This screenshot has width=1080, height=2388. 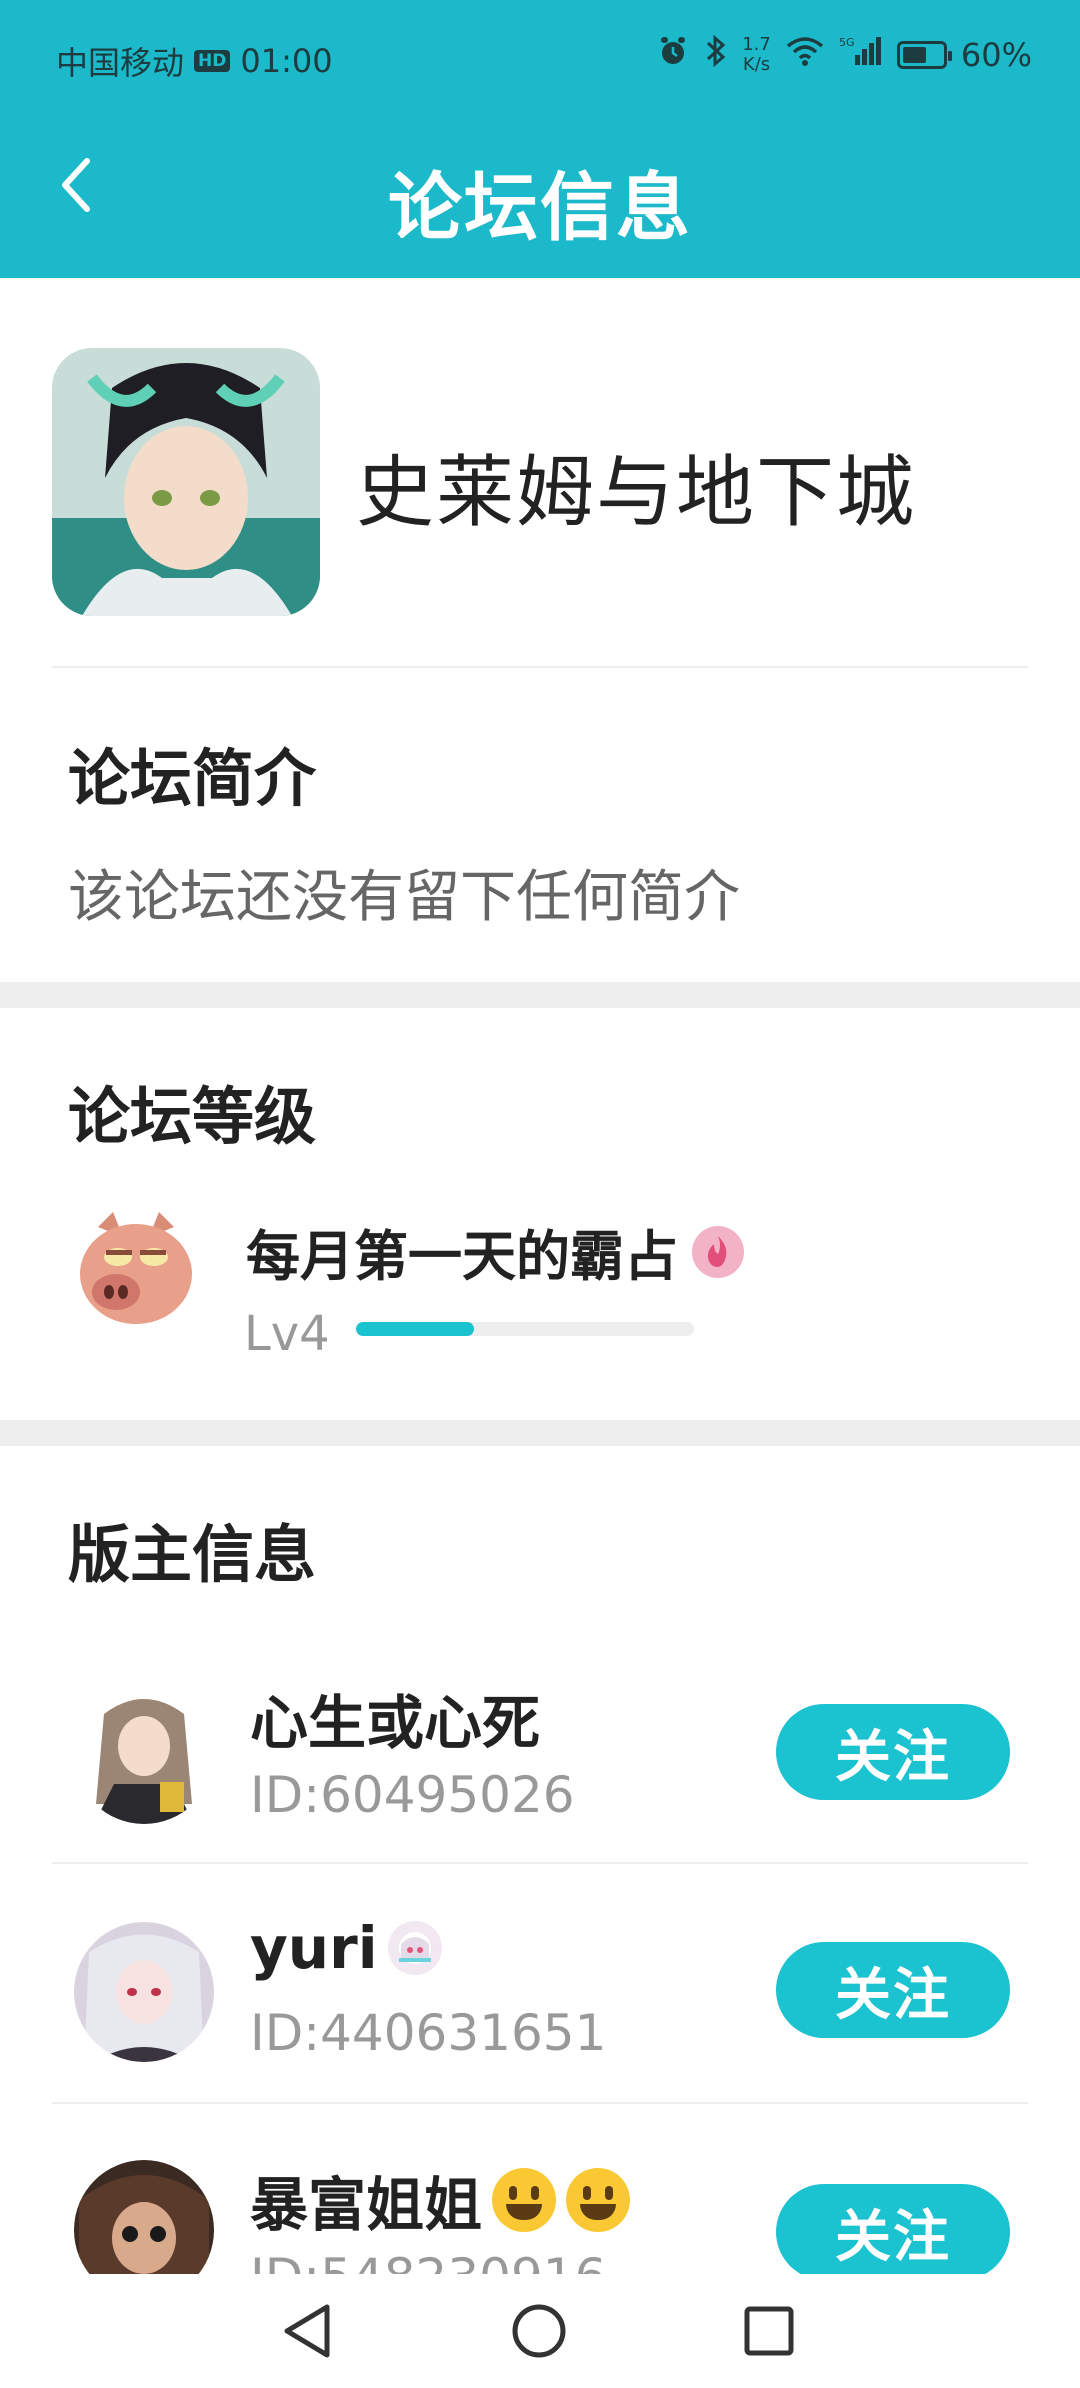 I want to click on signal-icon: 5G, so click(x=861, y=55).